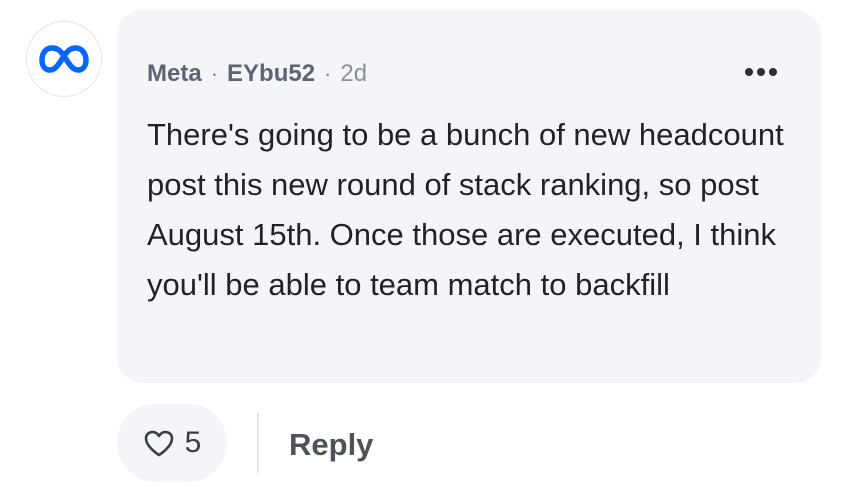  I want to click on like-button: 5, so click(172, 443).